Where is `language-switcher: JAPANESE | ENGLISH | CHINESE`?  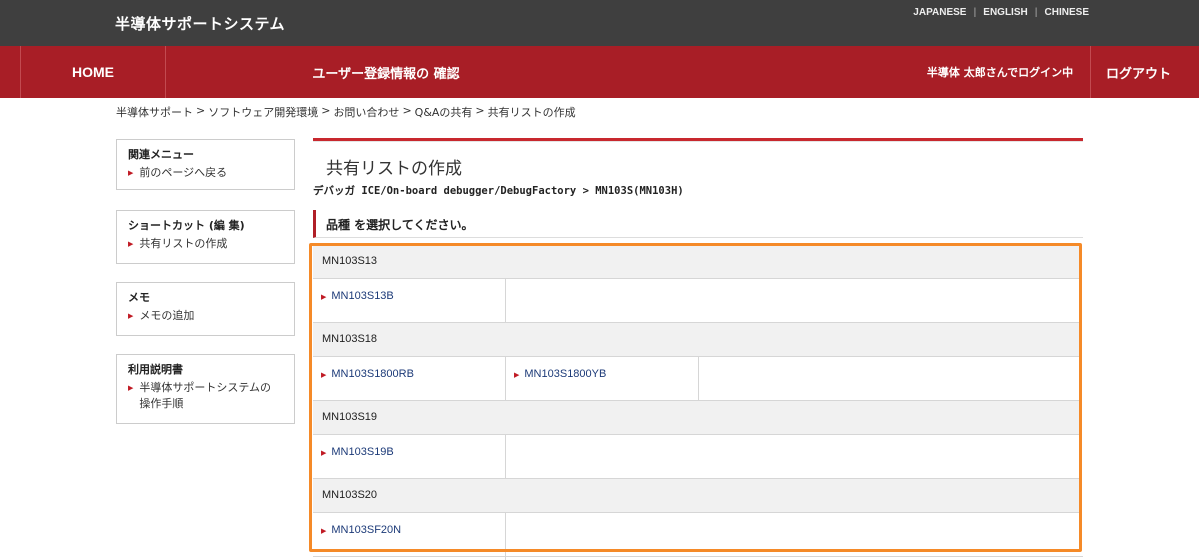 language-switcher: JAPANESE | ENGLISH | CHINESE is located at coordinates (1001, 12).